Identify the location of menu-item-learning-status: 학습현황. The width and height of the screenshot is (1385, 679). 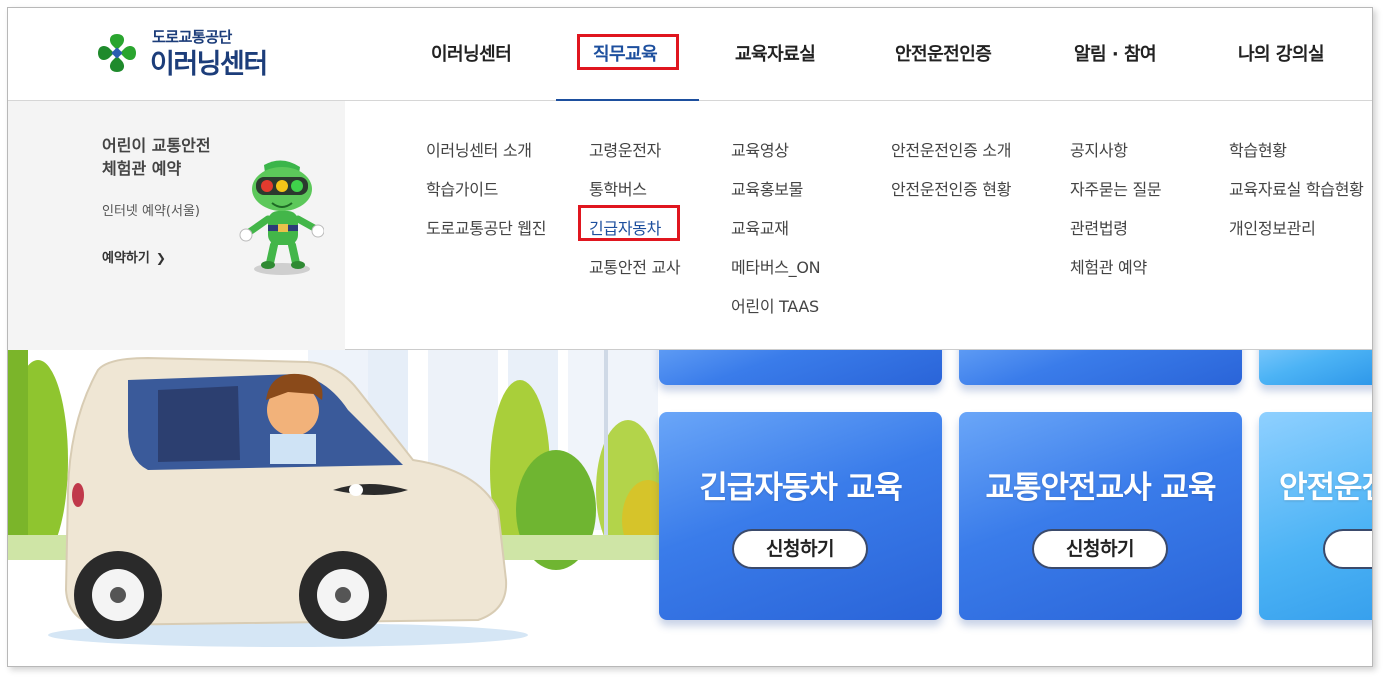
(1296, 156).